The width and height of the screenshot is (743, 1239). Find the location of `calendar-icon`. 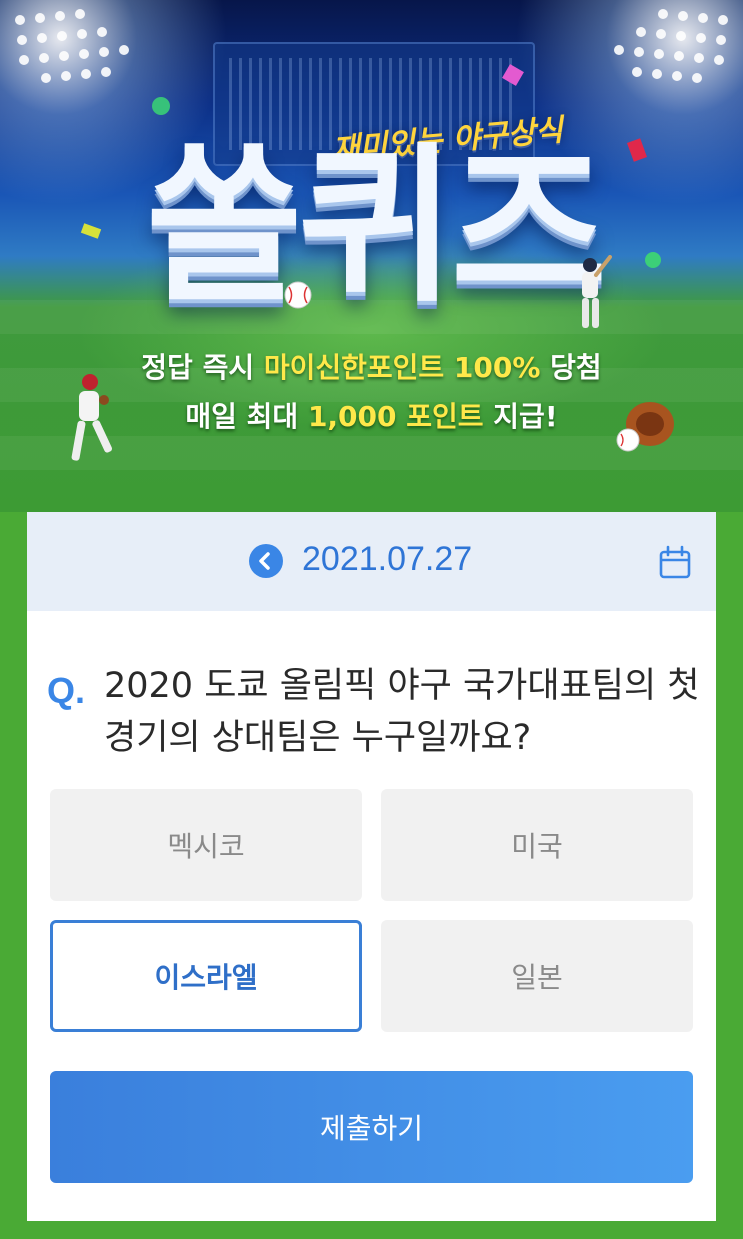

calendar-icon is located at coordinates (675, 562).